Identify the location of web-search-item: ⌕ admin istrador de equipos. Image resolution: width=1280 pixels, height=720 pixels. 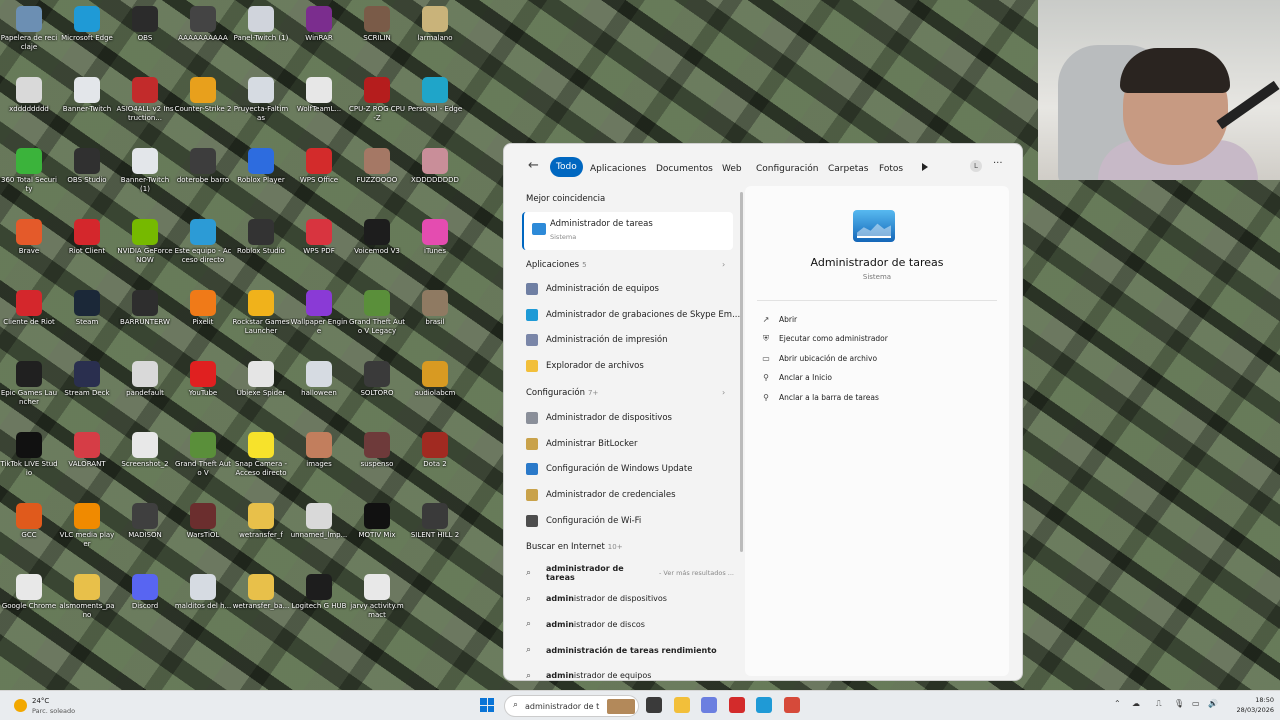
(630, 672).